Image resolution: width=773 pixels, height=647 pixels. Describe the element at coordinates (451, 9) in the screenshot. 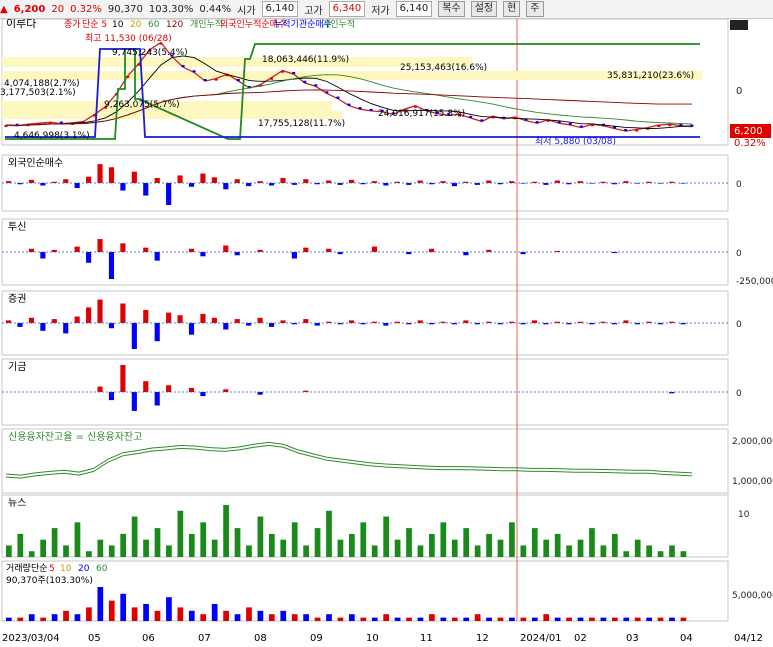

I see `multi-button: 복수` at that location.